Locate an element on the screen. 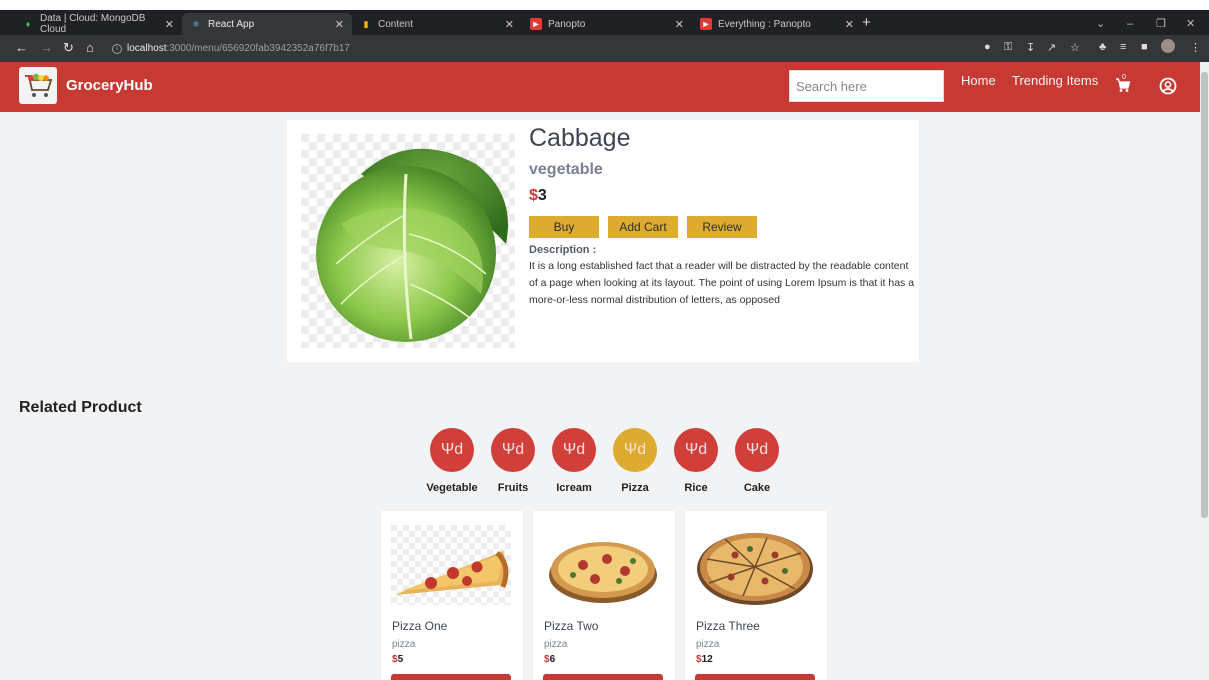  browser-tab-panopto: ► Panopto ✕ is located at coordinates (607, 24).